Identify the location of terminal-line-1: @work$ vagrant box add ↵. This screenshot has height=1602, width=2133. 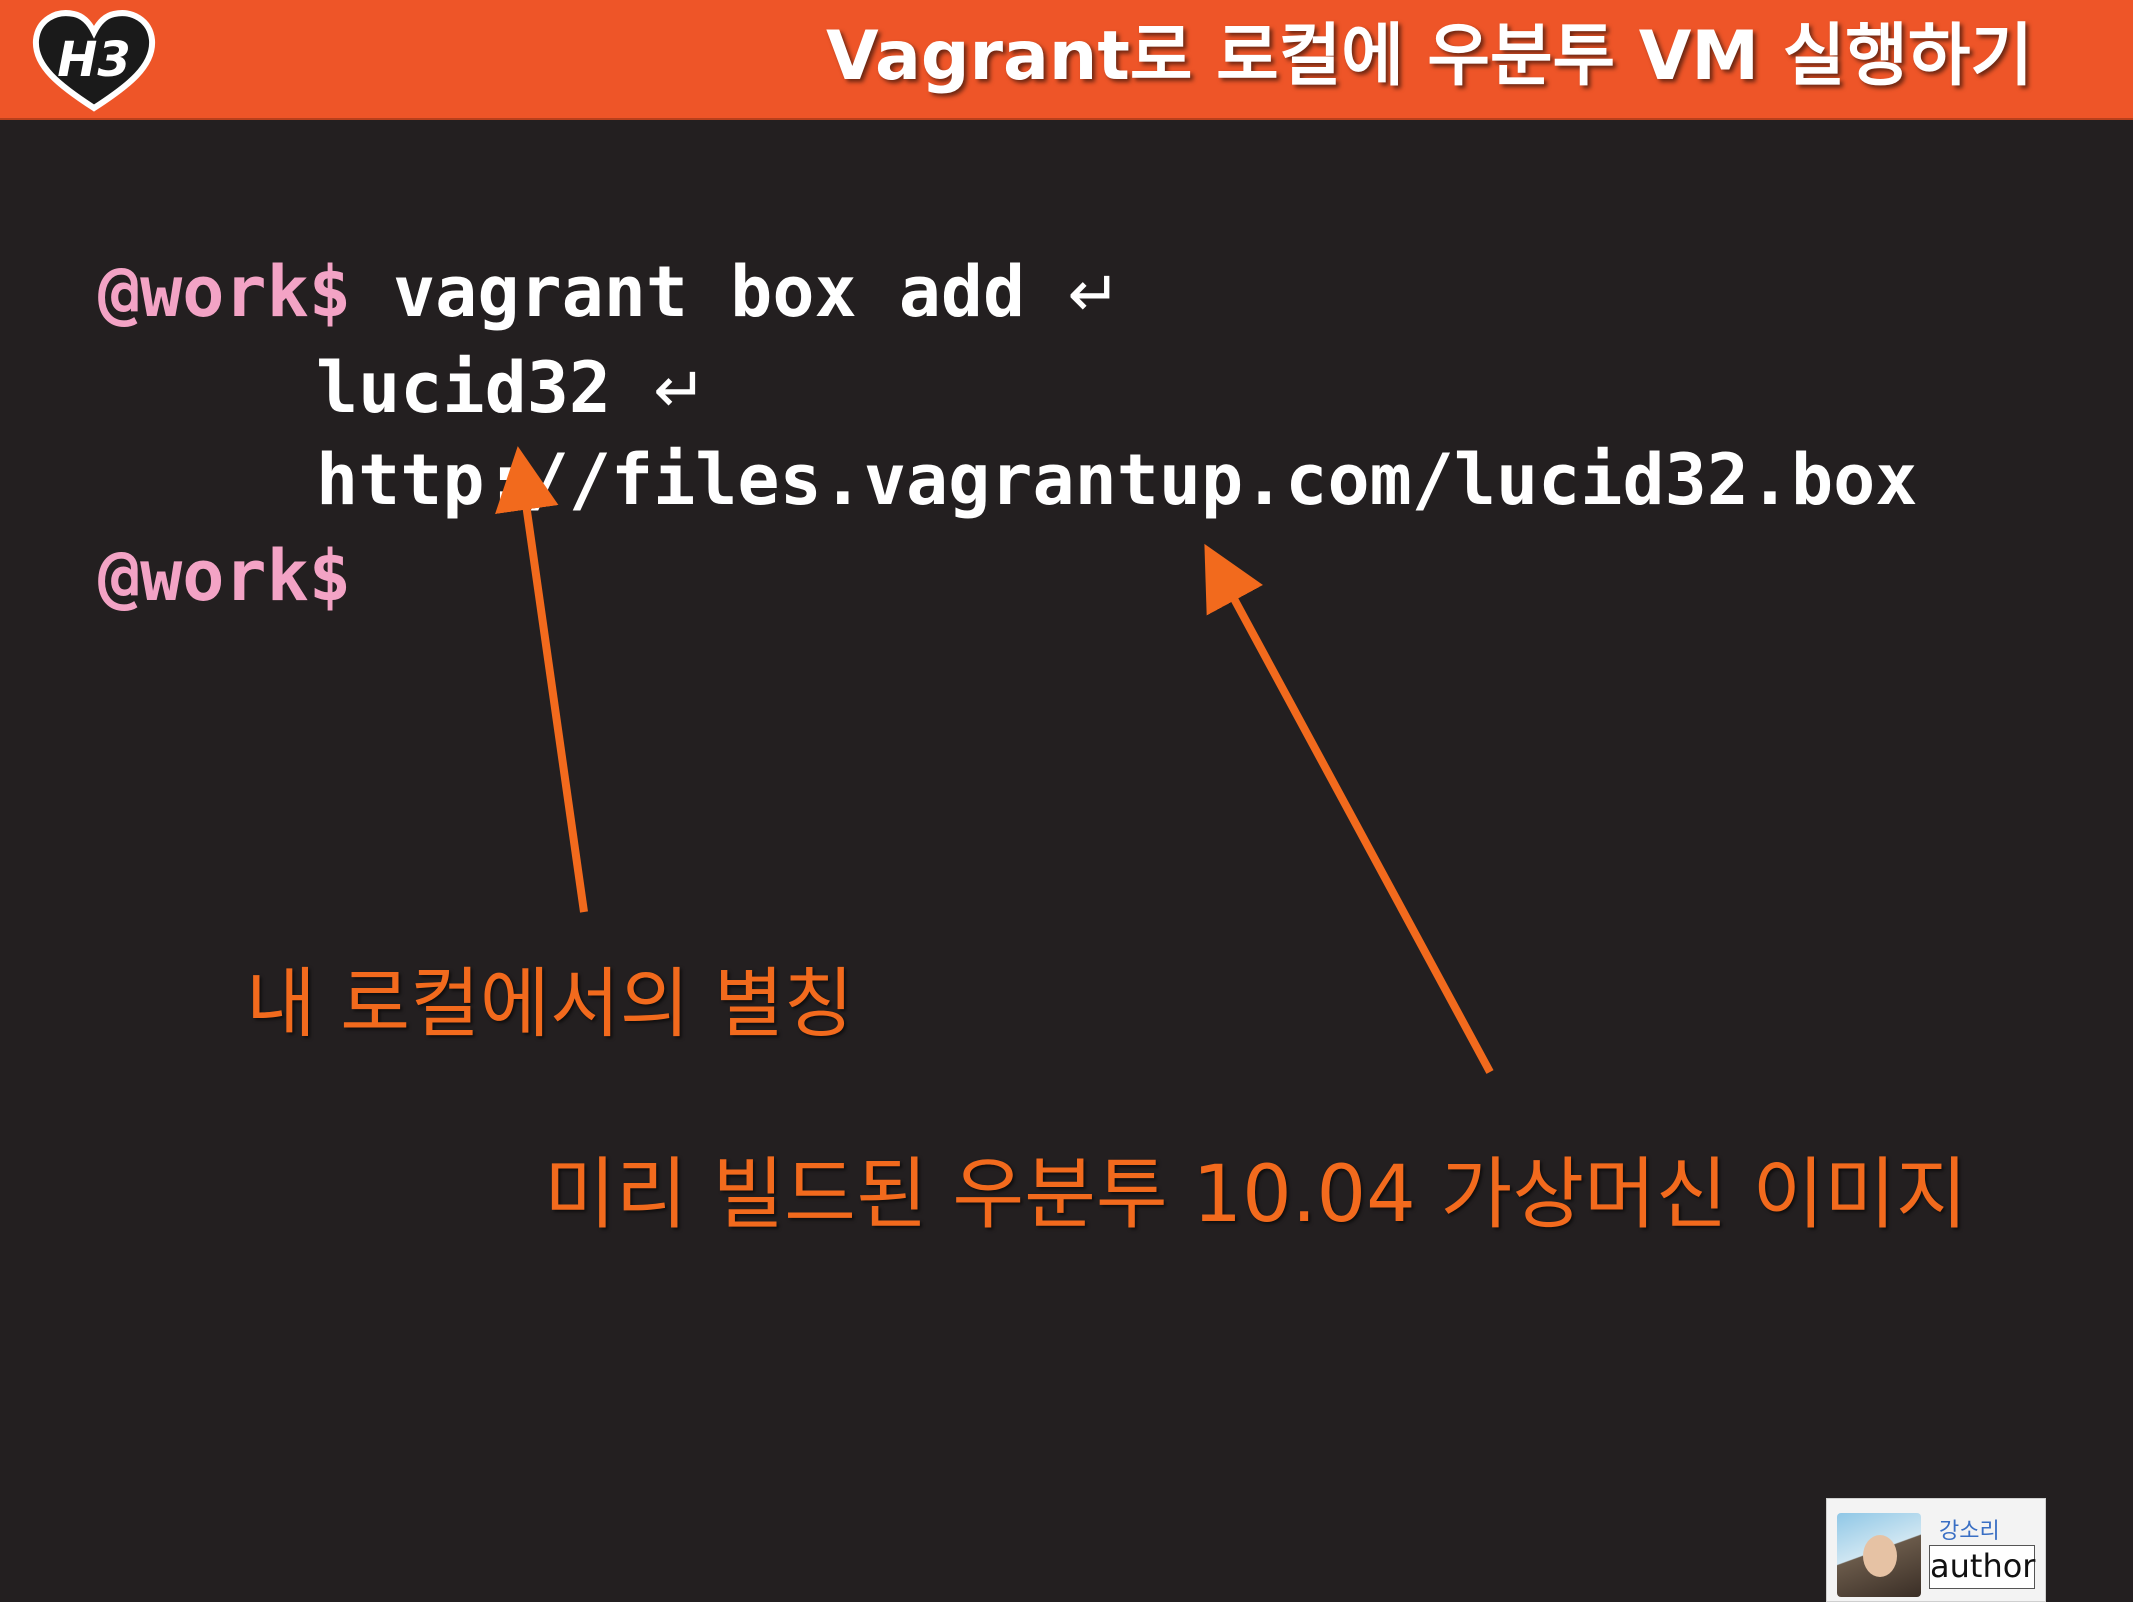
(609, 293).